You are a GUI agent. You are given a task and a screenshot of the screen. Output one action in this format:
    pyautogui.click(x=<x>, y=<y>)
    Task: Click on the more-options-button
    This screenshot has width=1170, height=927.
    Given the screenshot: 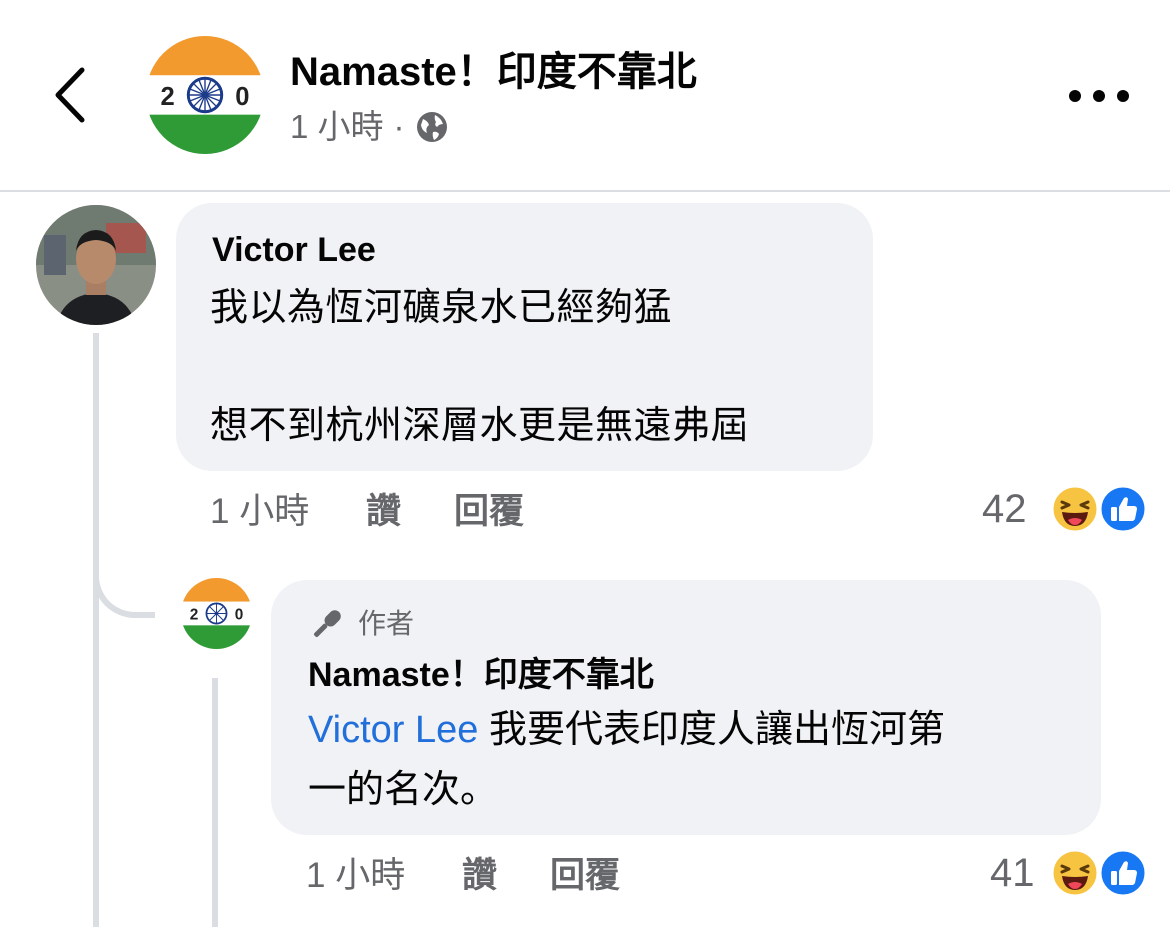 What is the action you would take?
    pyautogui.click(x=1099, y=96)
    